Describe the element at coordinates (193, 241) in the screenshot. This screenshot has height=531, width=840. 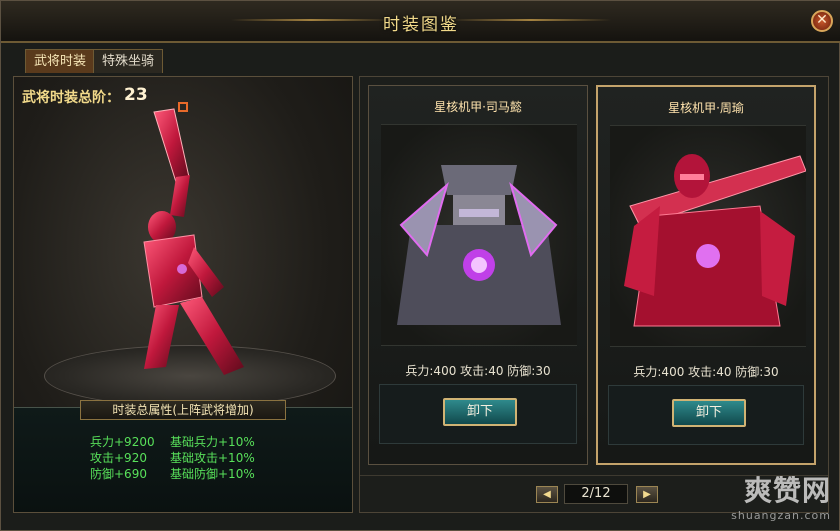
I see `hero-figure-image` at that location.